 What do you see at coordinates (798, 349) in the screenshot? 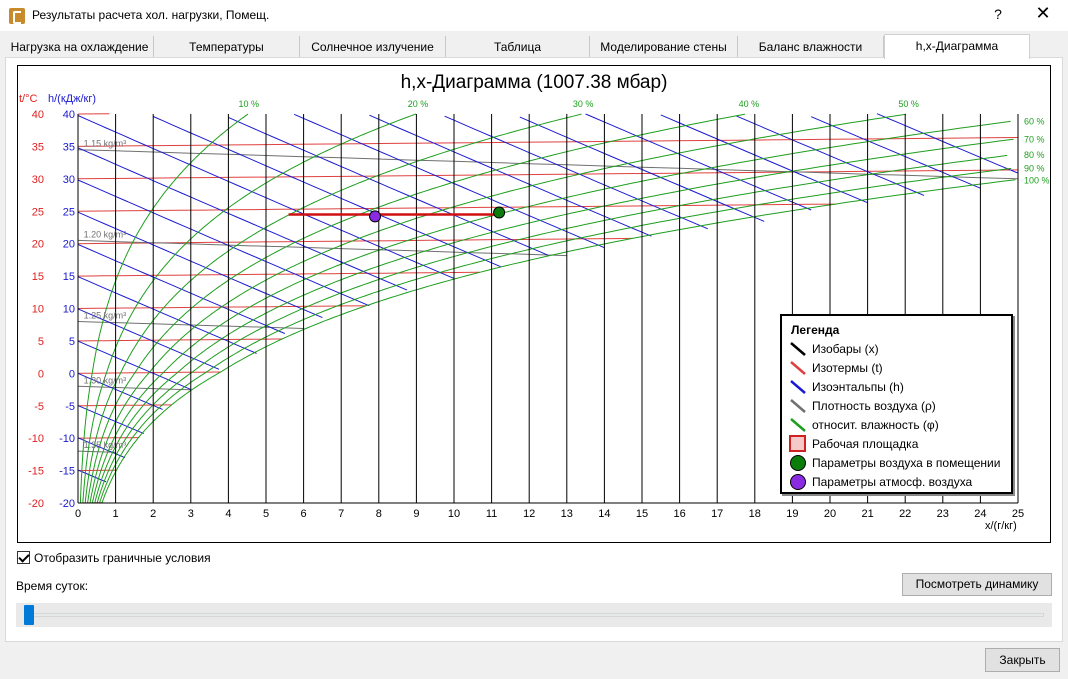
I see `black-line-icon` at bounding box center [798, 349].